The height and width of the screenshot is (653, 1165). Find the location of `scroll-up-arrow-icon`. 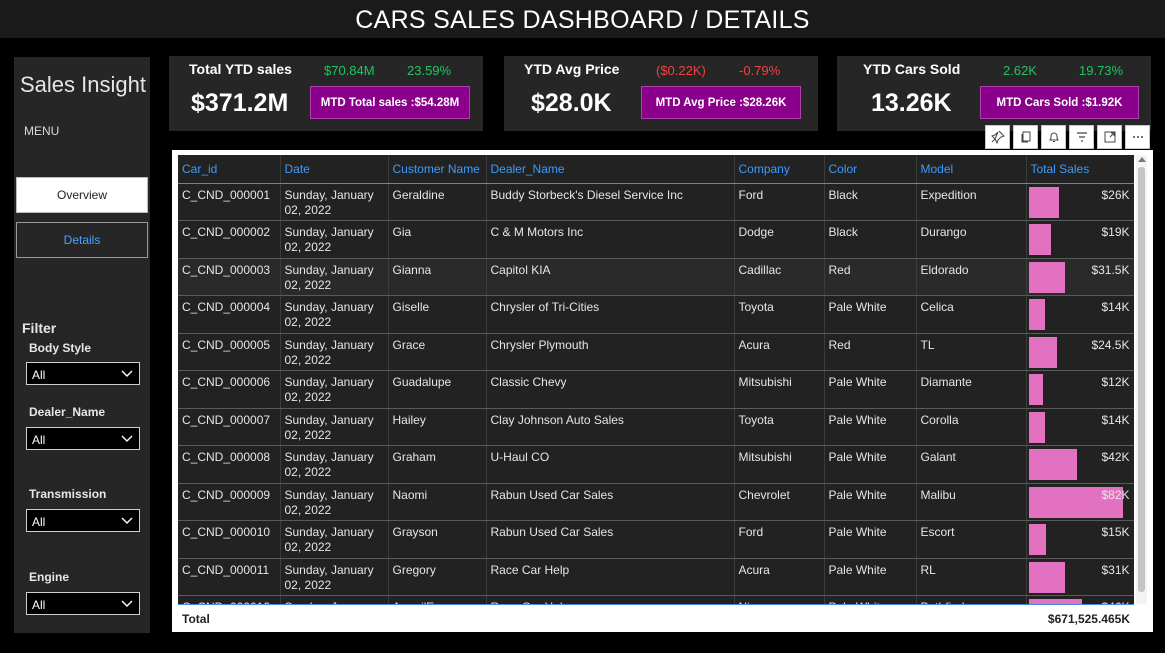

scroll-up-arrow-icon is located at coordinates (1142, 159).